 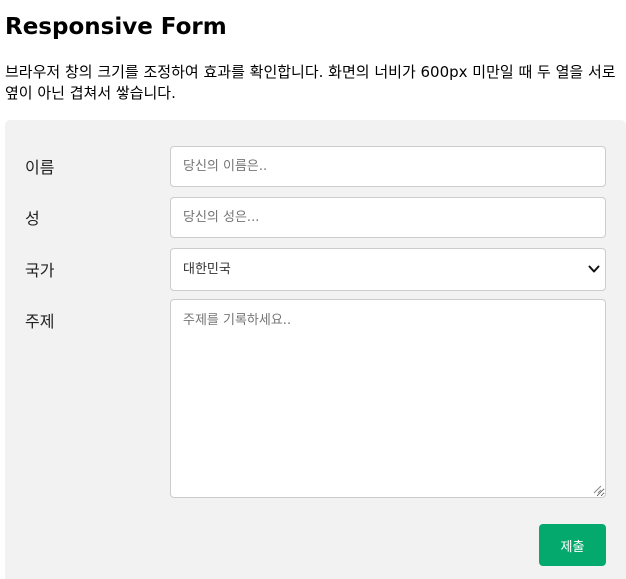 I want to click on country-label: 국가, so click(x=40, y=270).